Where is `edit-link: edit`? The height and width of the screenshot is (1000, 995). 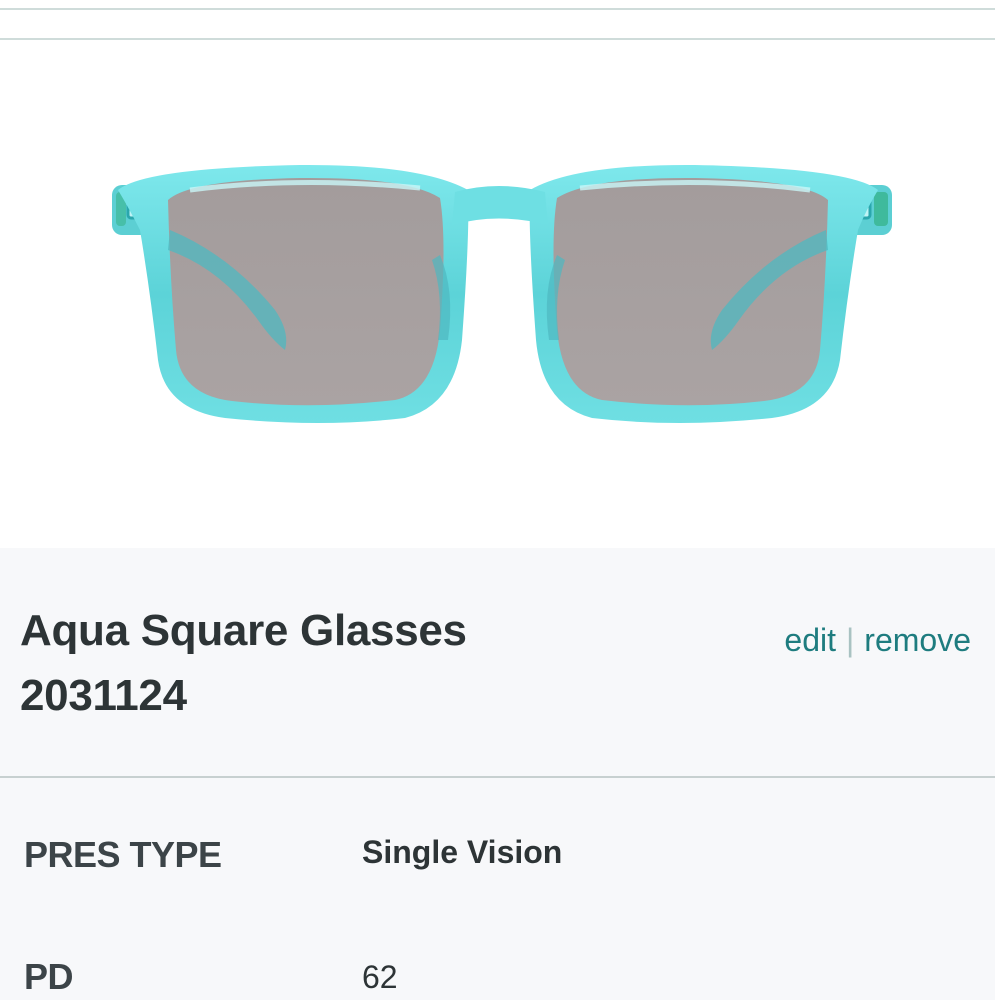
edit-link: edit is located at coordinates (810, 640).